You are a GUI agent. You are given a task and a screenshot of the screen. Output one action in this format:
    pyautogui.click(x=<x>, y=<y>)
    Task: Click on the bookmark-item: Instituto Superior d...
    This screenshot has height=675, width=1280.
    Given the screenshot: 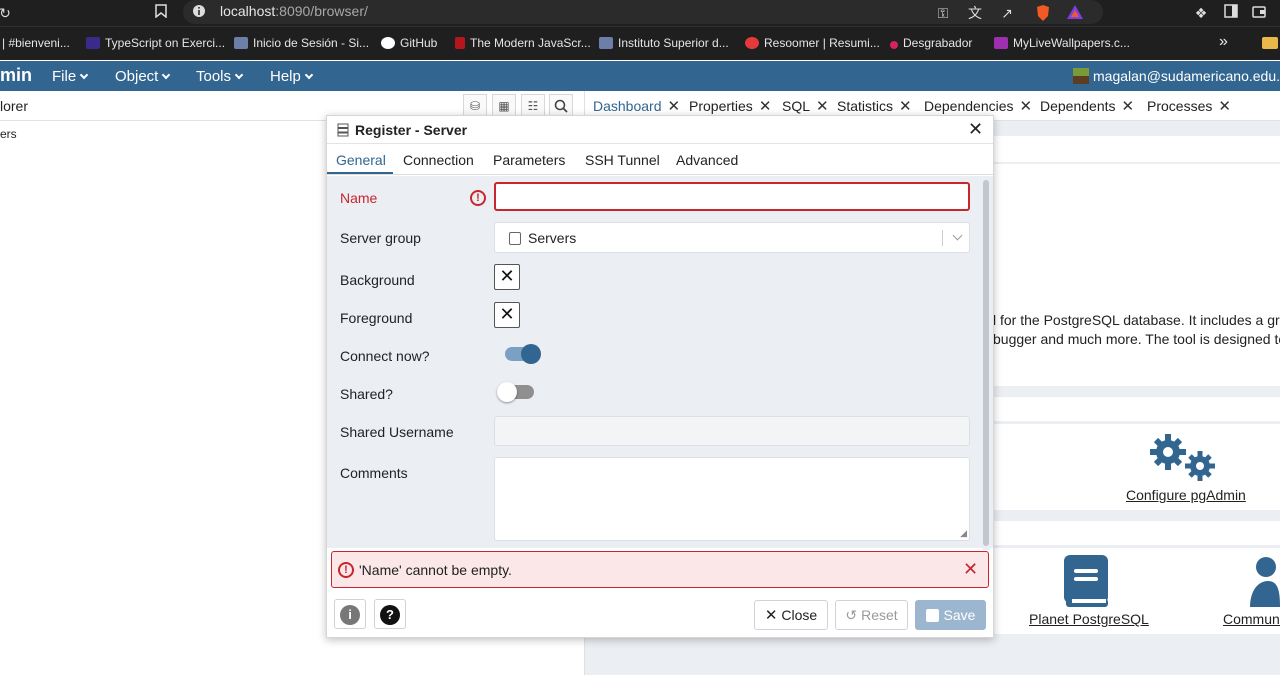 What is the action you would take?
    pyautogui.click(x=664, y=43)
    